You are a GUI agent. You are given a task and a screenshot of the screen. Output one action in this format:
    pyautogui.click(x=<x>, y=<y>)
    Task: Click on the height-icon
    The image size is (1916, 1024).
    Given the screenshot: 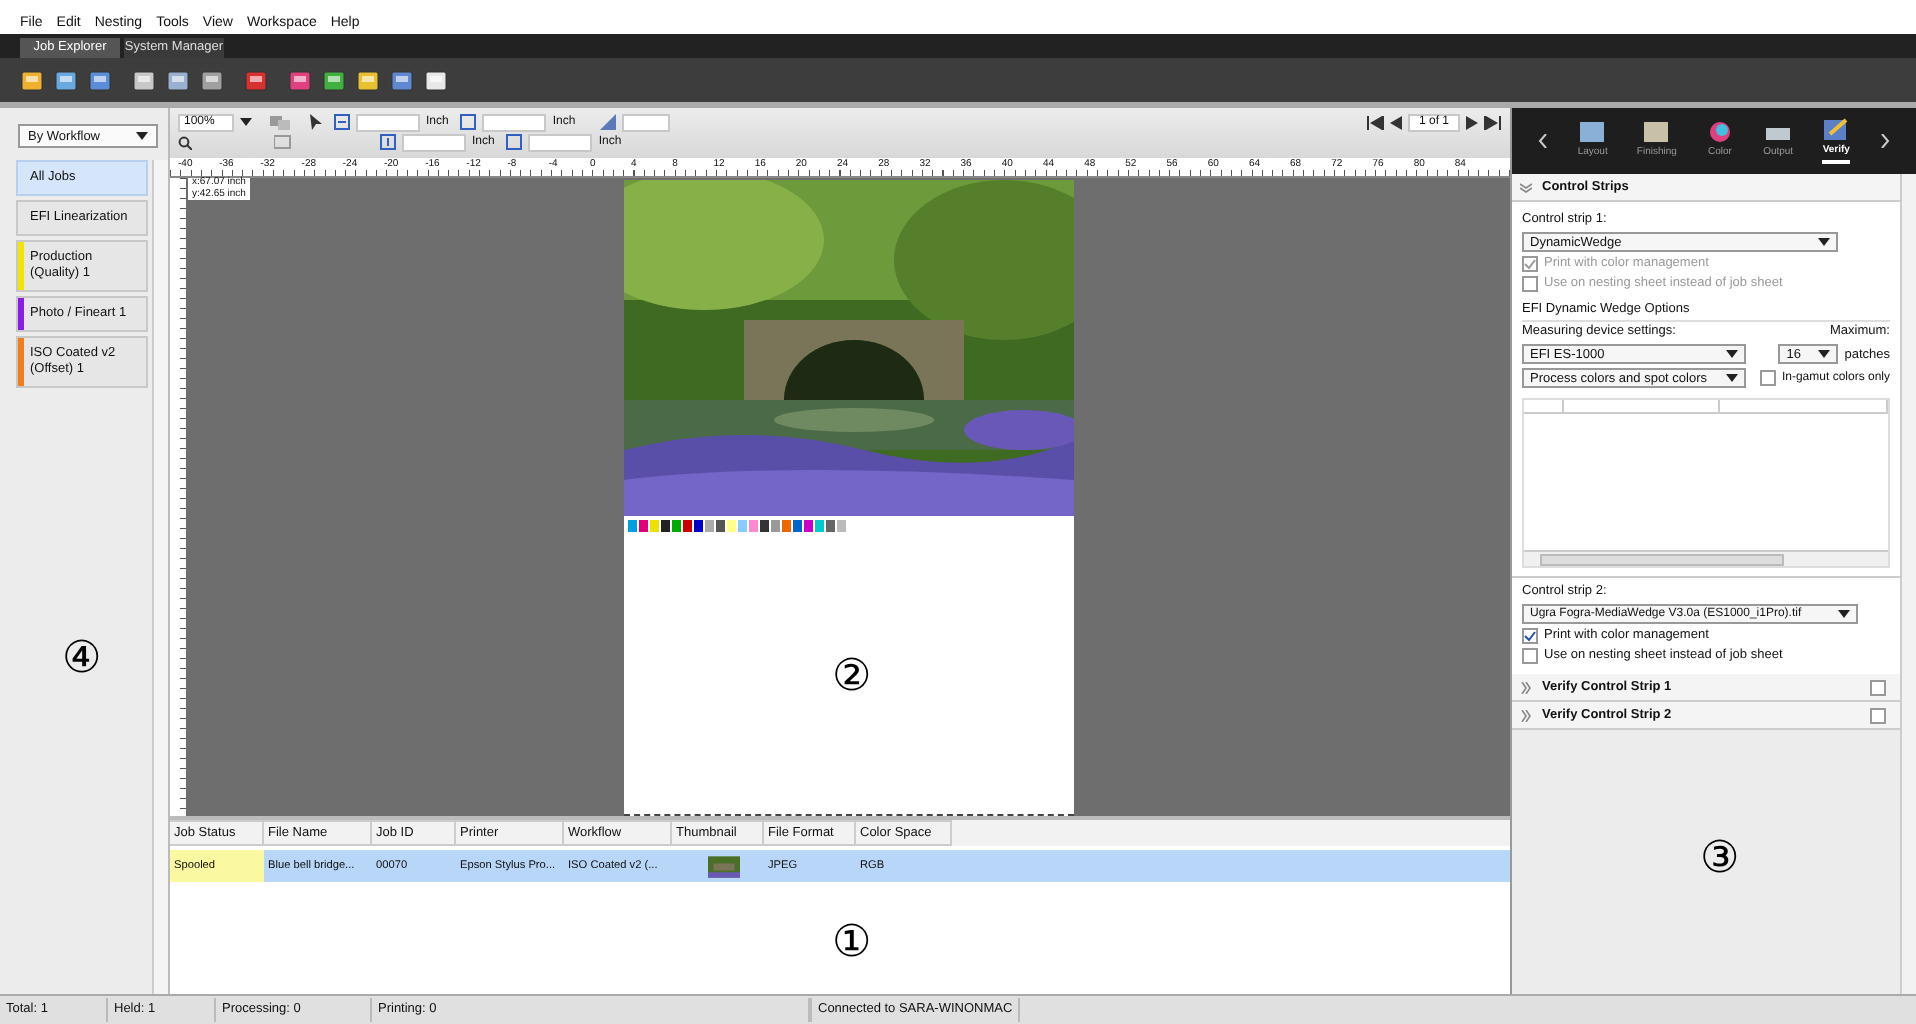 What is the action you would take?
    pyautogui.click(x=388, y=142)
    